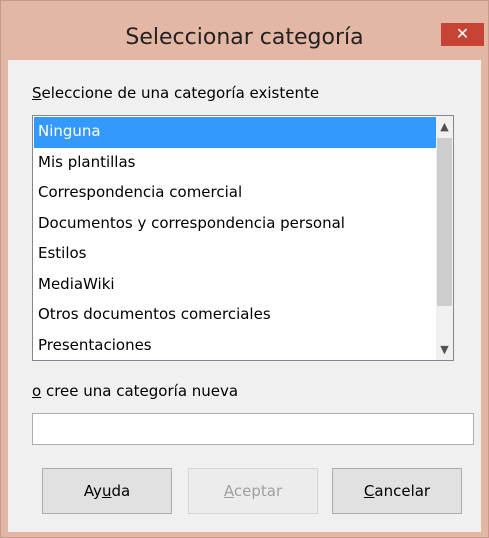  I want to click on list-item: Ninguna, so click(236, 132).